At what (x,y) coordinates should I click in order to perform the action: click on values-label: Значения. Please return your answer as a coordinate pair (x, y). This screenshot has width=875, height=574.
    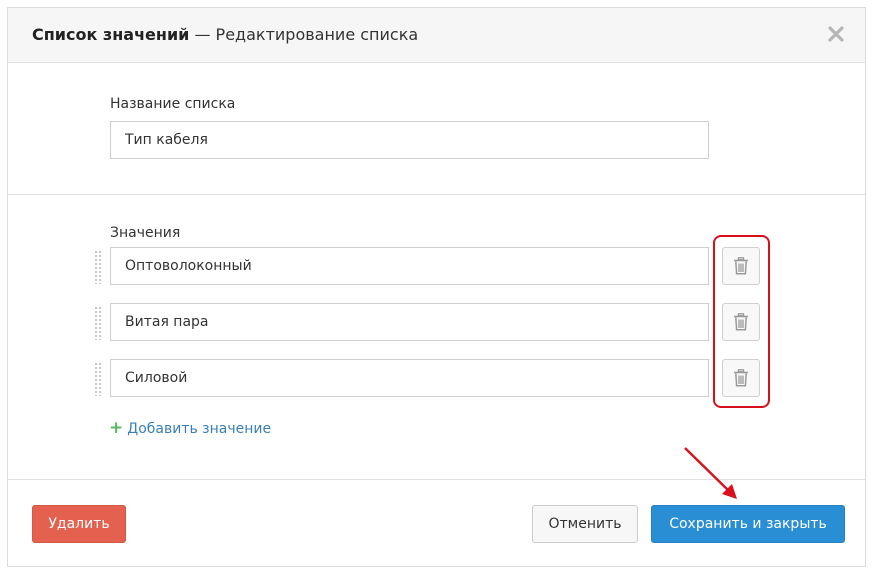
    Looking at the image, I should click on (145, 233).